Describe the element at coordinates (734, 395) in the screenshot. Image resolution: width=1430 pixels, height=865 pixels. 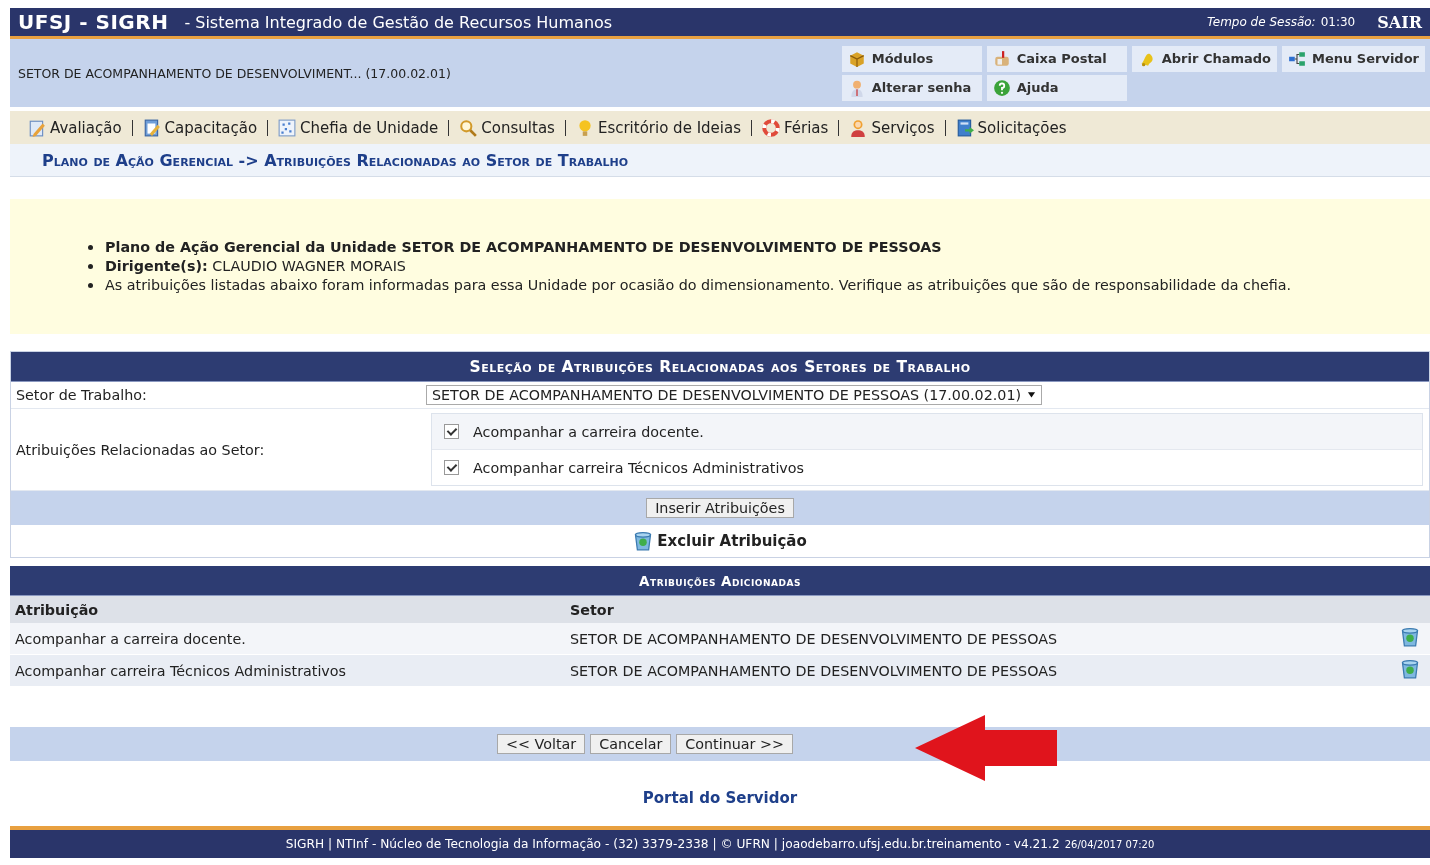
I see `sector-dropdown: SETOR DE ACOMPANHAMENTO DE DESENVOLVIMENTO DE PESSOAS (17.00.02.01)` at that location.